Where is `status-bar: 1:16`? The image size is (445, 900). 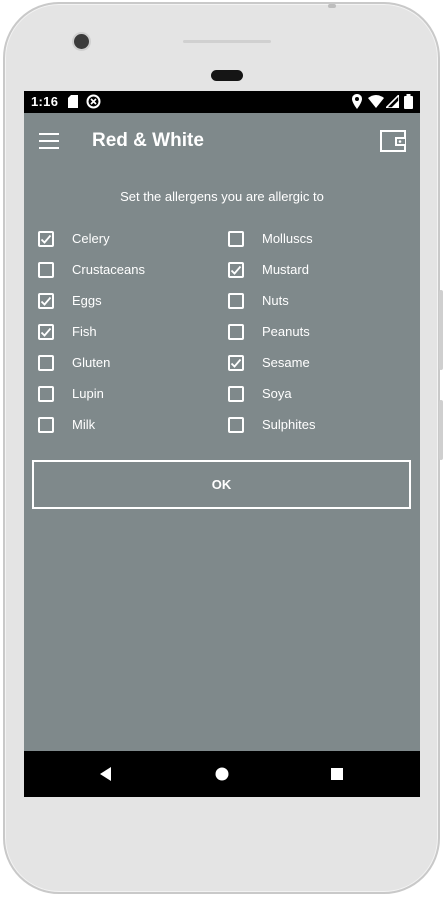 status-bar: 1:16 is located at coordinates (222, 102).